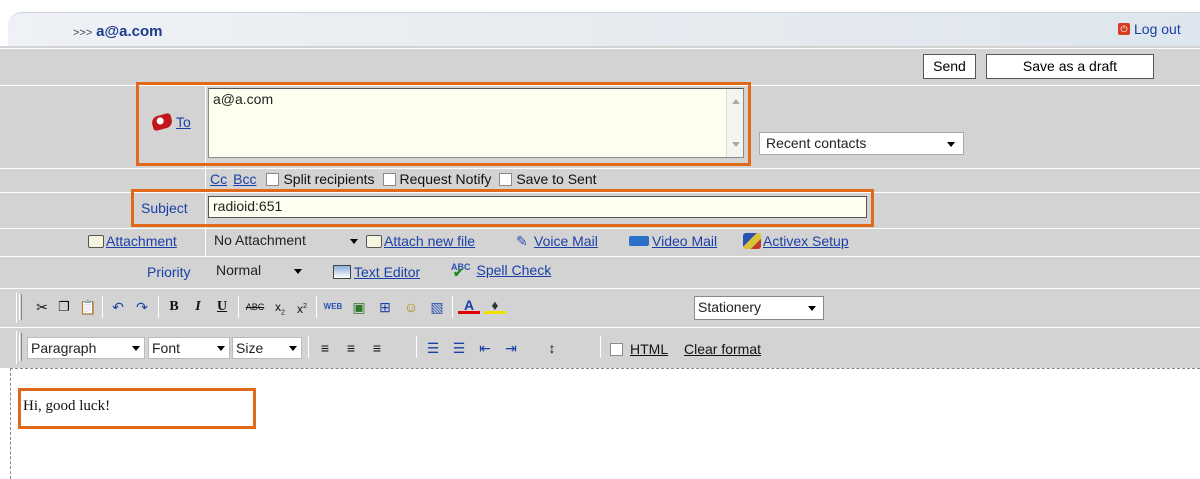 This screenshot has width=1200, height=479. I want to click on redo-icon: ↷, so click(142, 307).